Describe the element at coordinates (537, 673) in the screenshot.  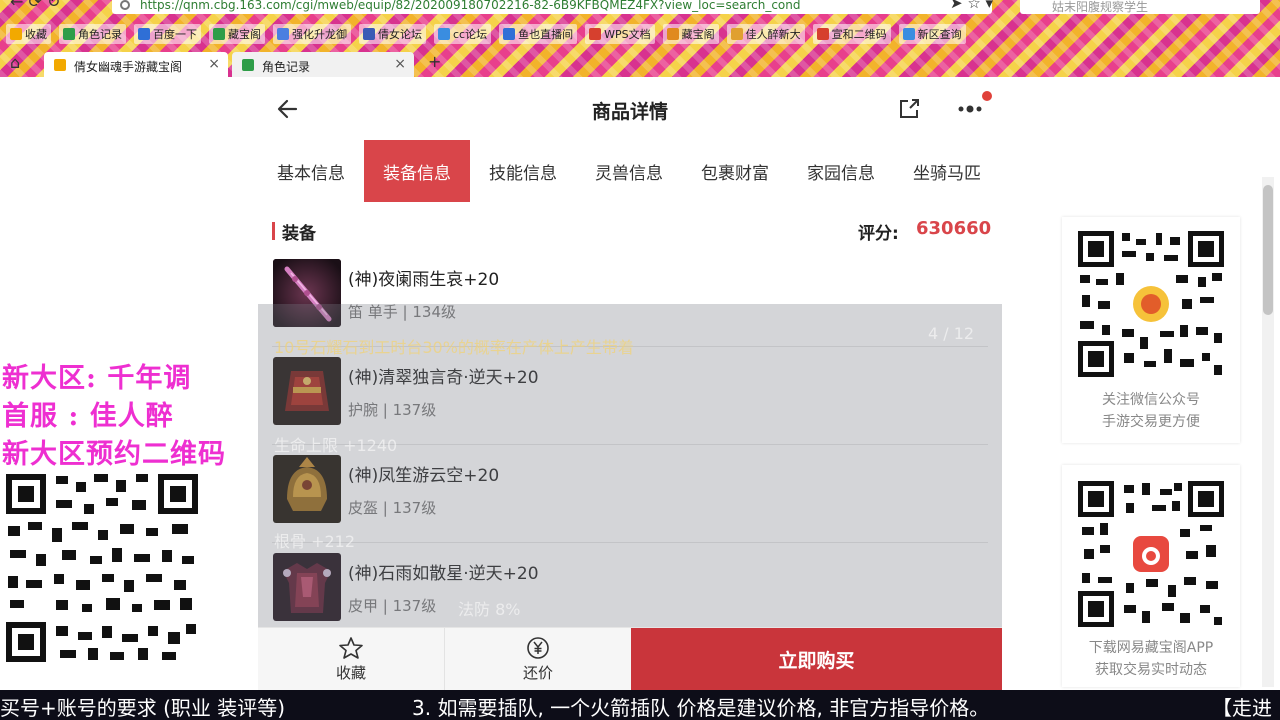
I see `bargain-label: 还价` at that location.